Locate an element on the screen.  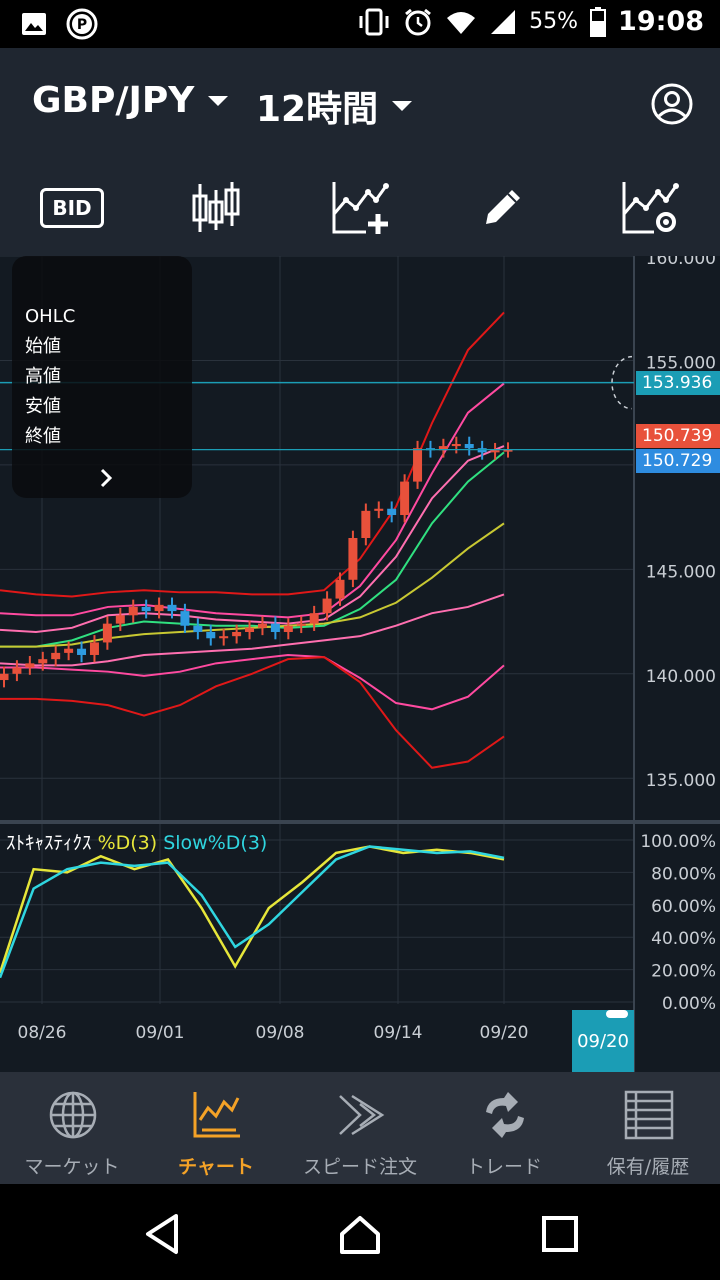
price-tick-label: 160.000 is located at coordinates (681, 262).